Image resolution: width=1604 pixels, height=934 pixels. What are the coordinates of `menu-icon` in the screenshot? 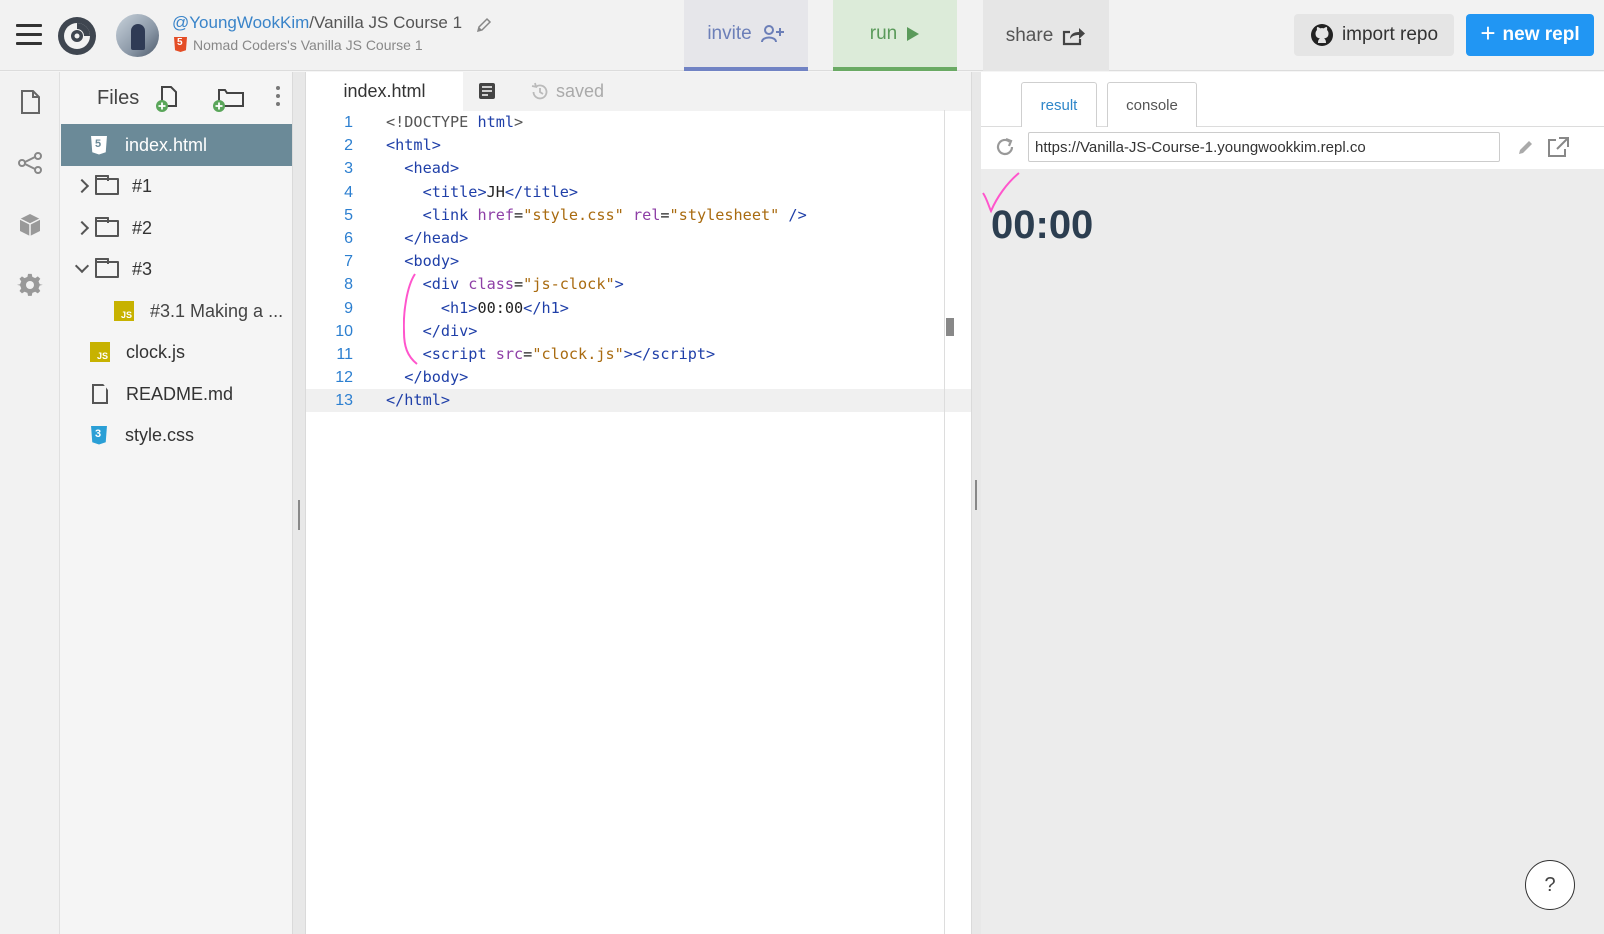 It's located at (29, 35).